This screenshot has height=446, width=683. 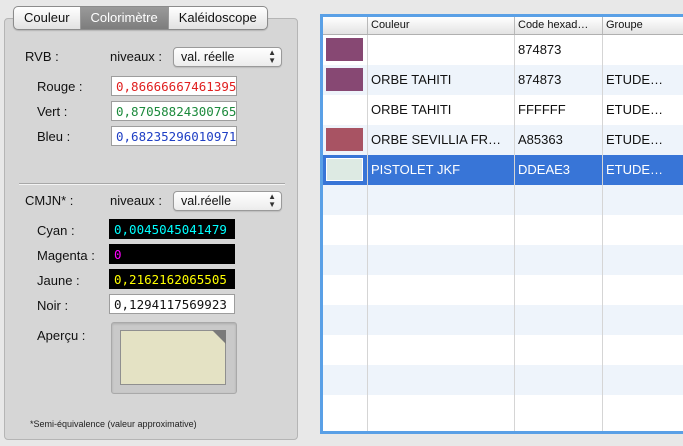 I want to click on magenta-field: 0, so click(x=172, y=254).